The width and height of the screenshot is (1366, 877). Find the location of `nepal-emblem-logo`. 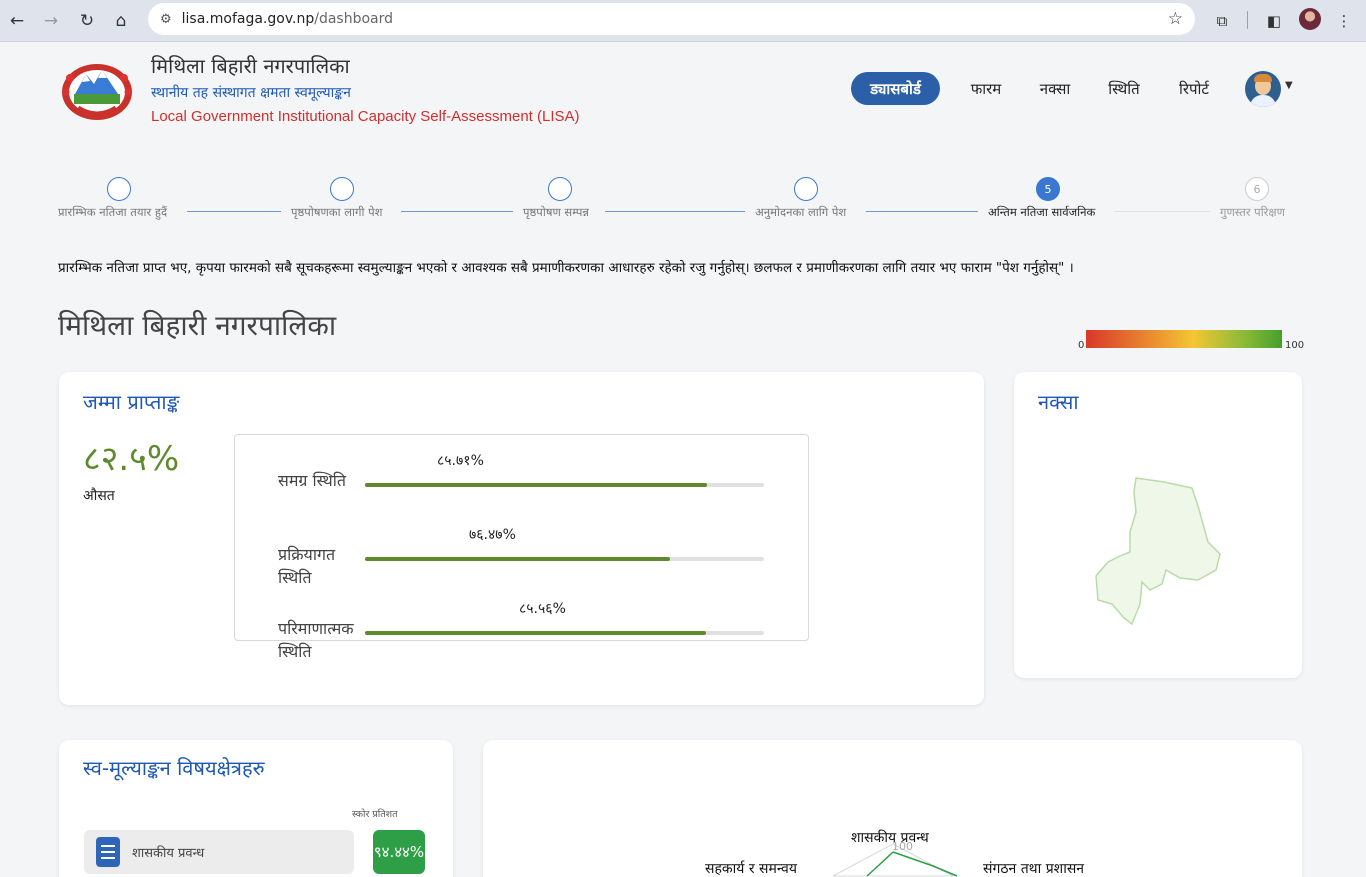

nepal-emblem-logo is located at coordinates (97, 92).